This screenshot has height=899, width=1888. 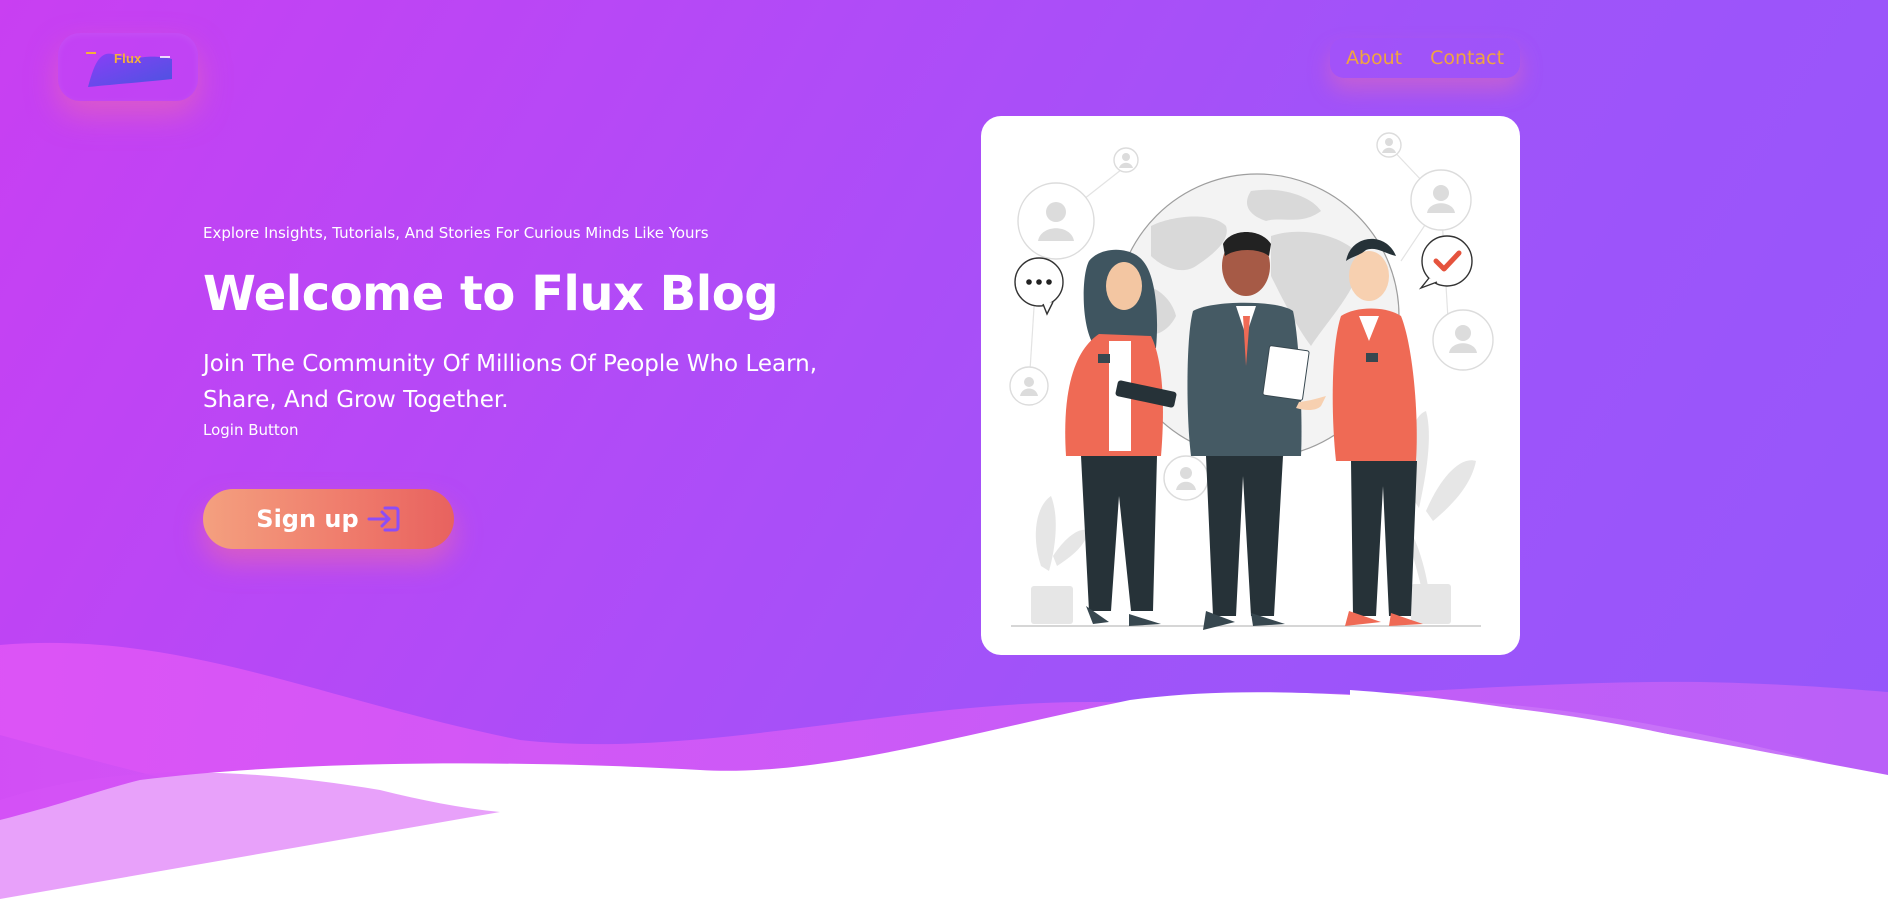 What do you see at coordinates (307, 519) in the screenshot?
I see `signup-button-label: Sign up` at bounding box center [307, 519].